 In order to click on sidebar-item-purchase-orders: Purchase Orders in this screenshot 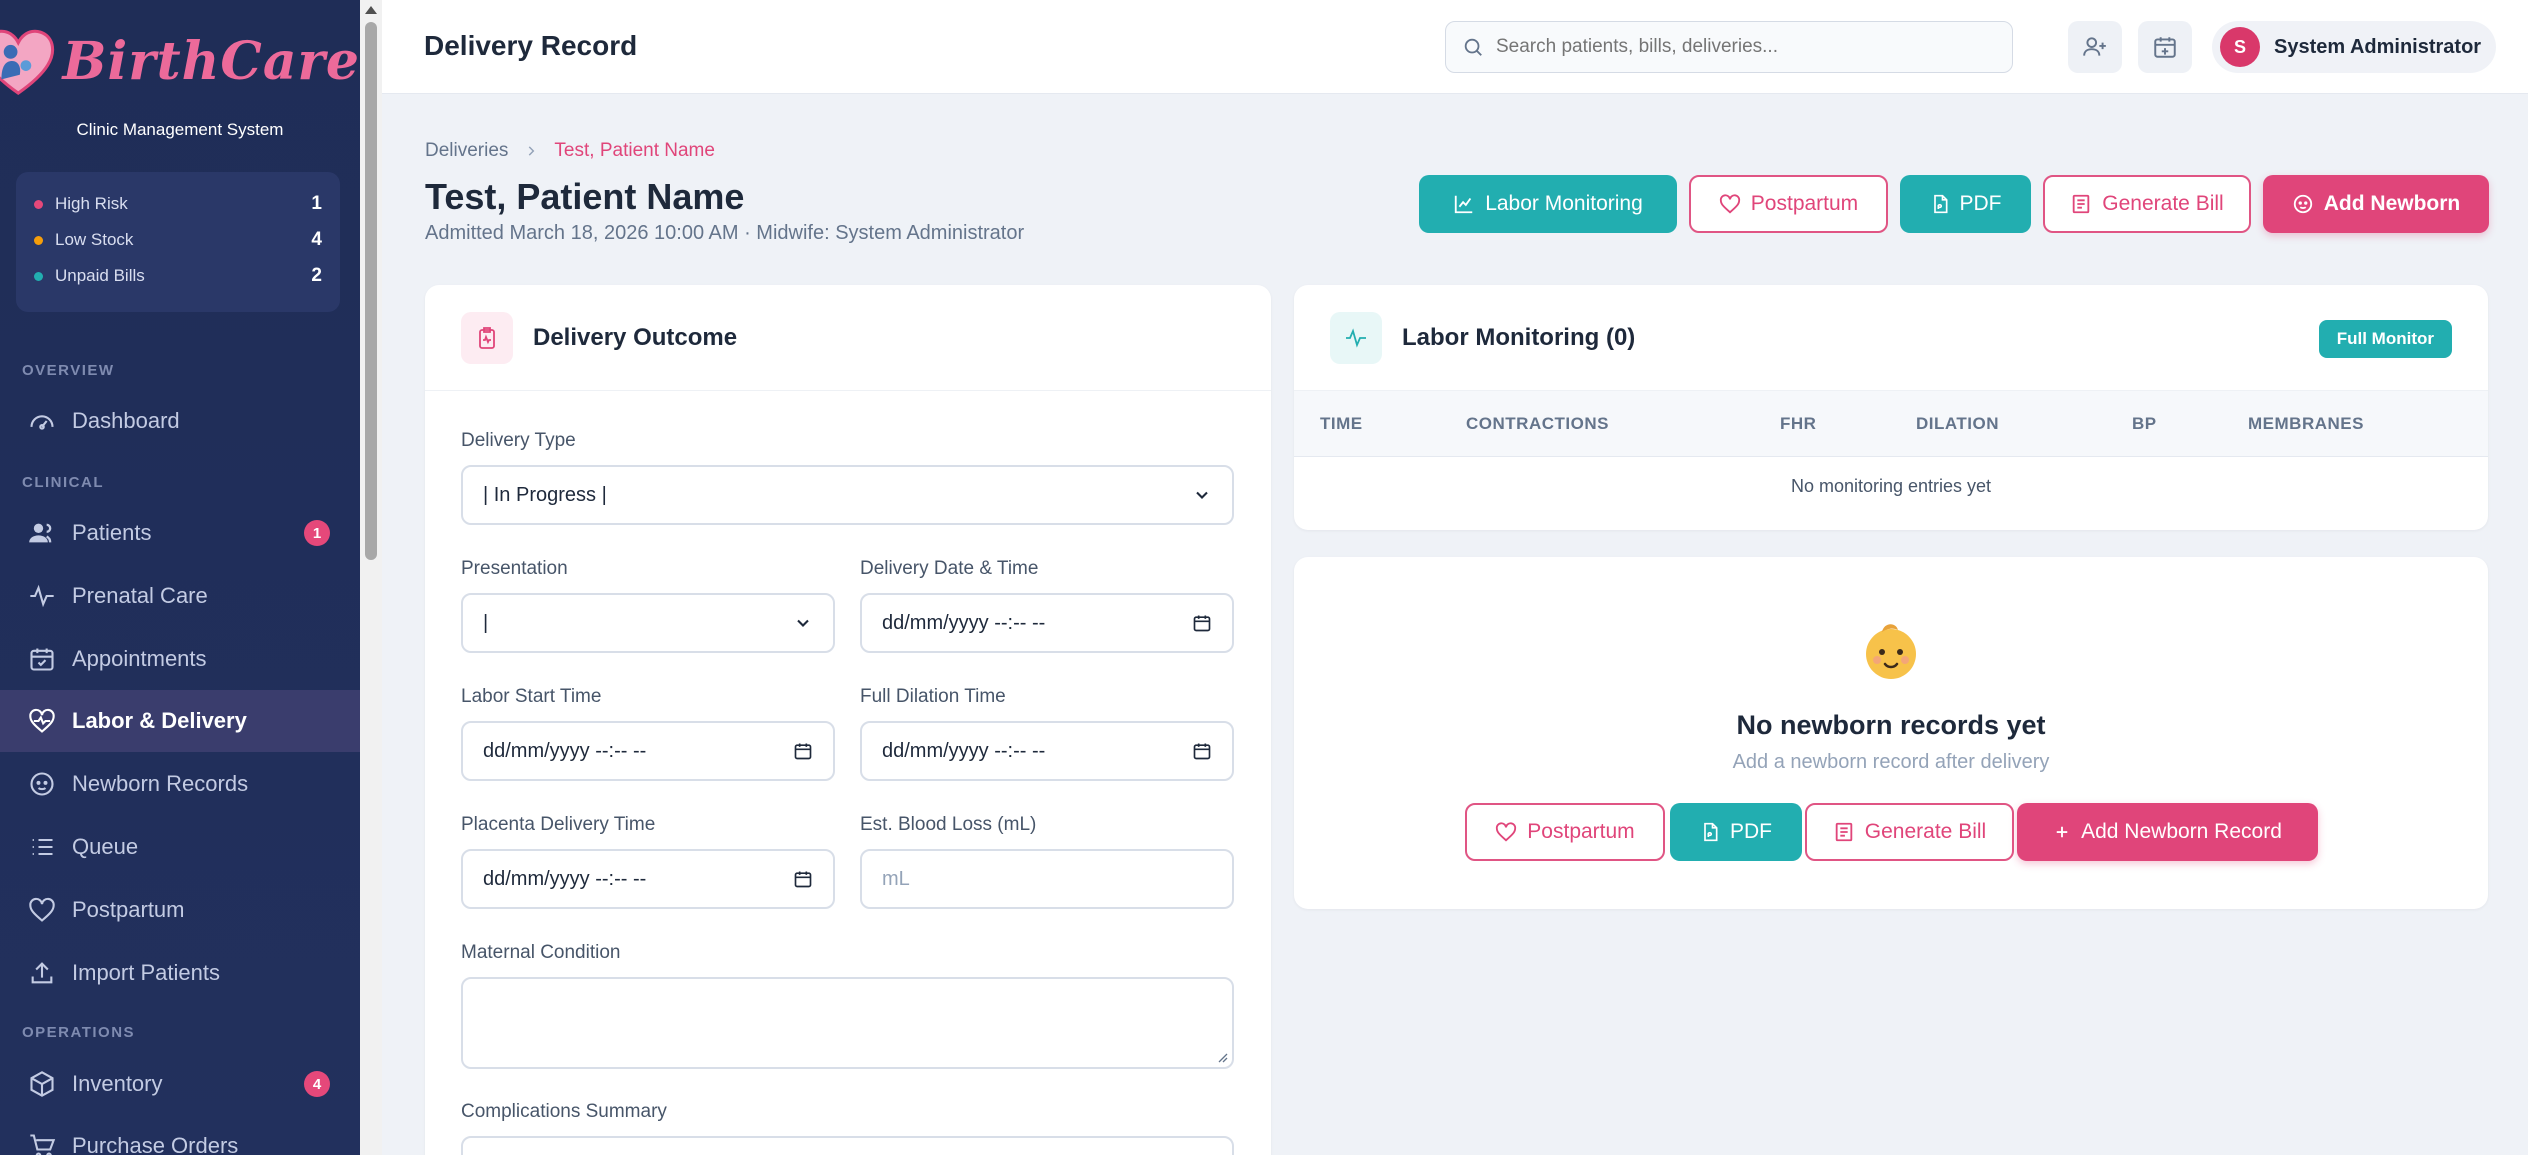, I will do `click(180, 1135)`.